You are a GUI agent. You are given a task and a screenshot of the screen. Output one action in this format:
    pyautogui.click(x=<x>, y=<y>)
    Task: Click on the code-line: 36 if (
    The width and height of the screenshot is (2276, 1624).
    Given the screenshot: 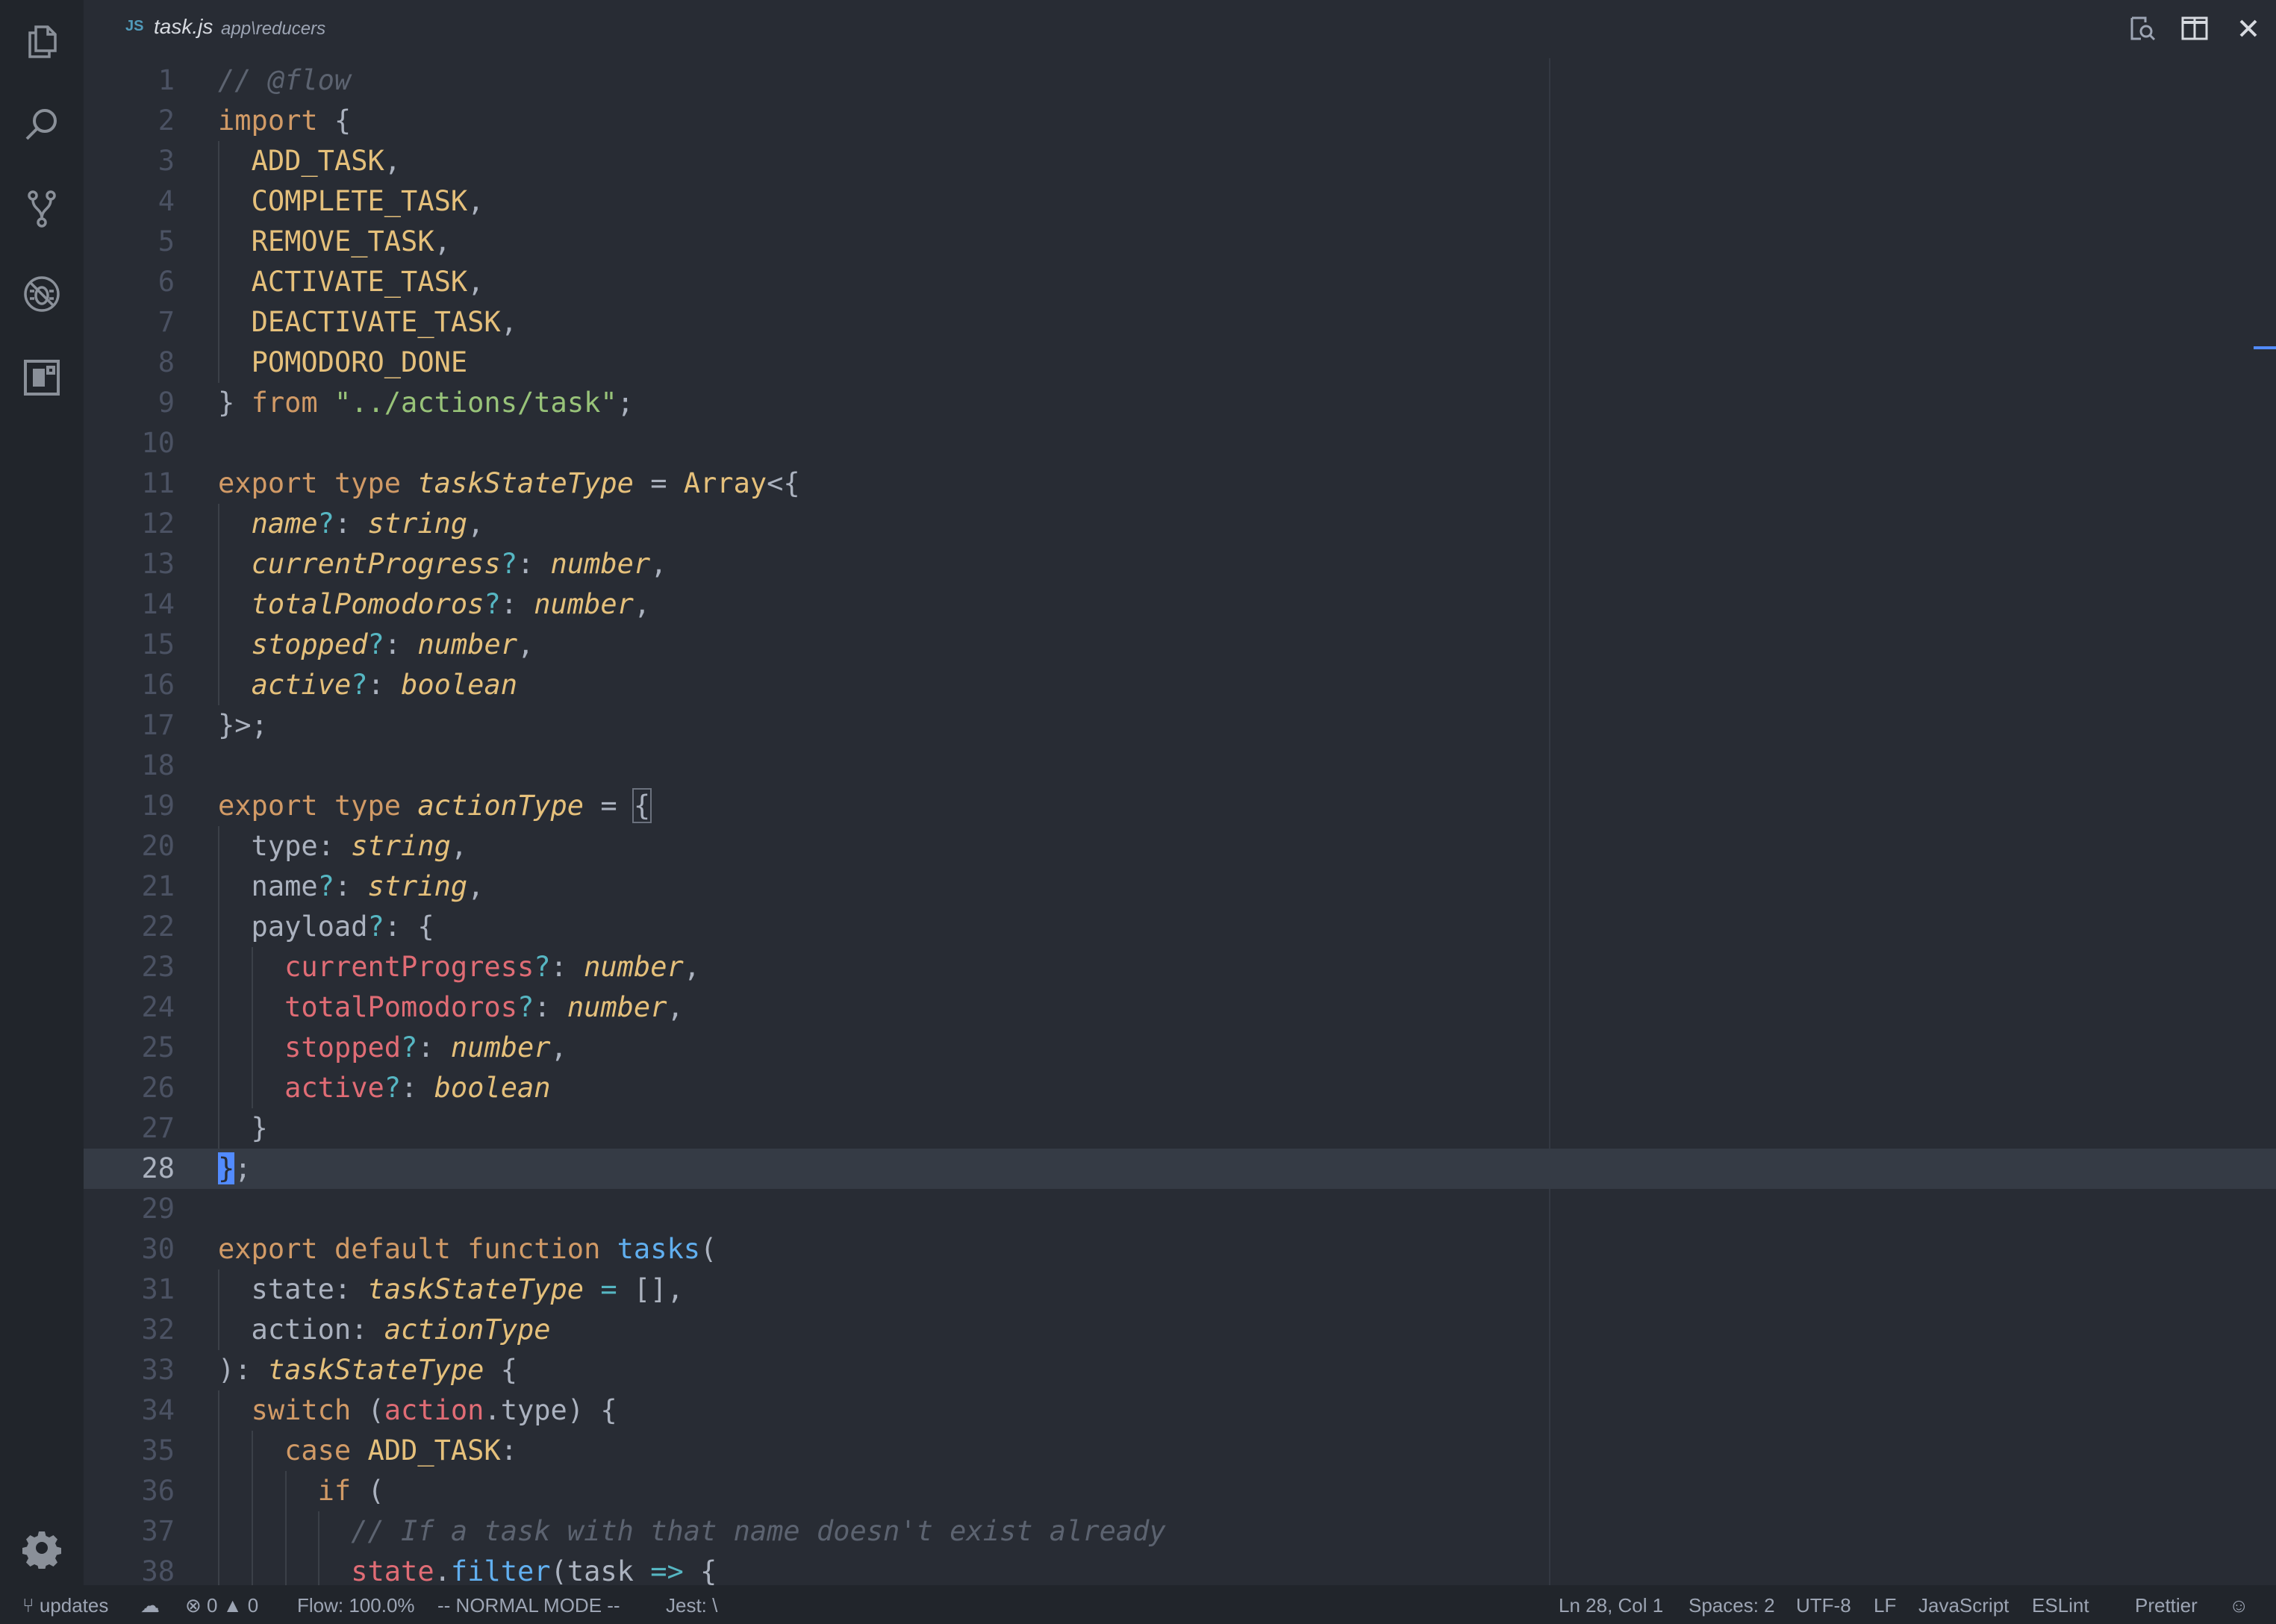 What is the action you would take?
    pyautogui.click(x=1180, y=1491)
    